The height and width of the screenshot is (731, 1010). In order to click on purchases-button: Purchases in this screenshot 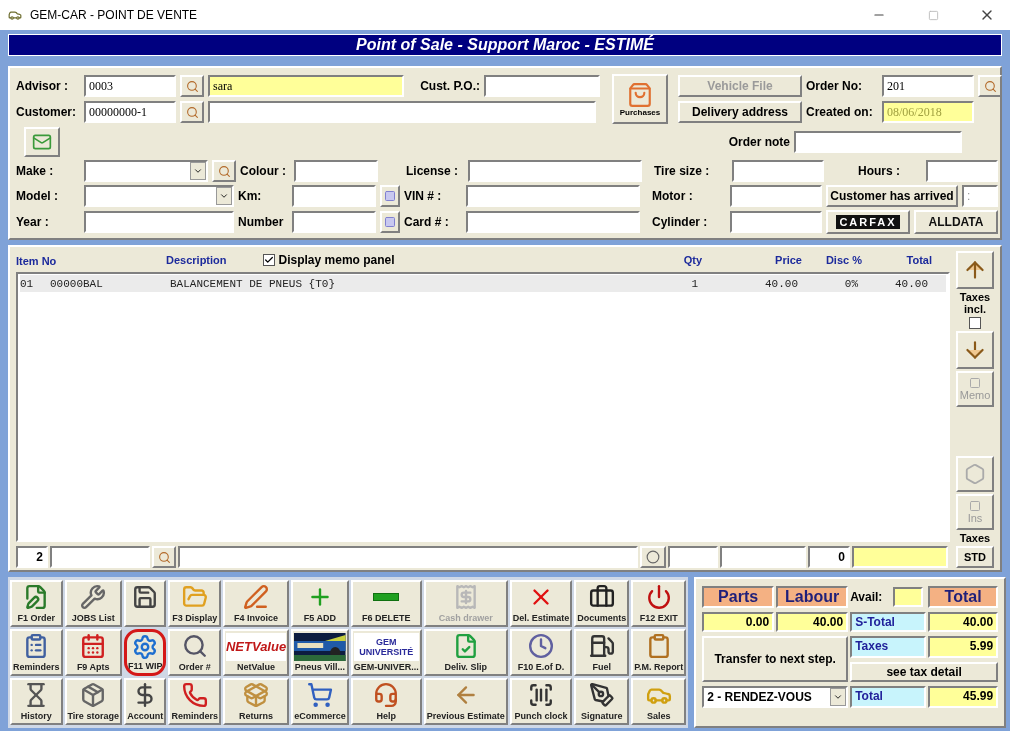, I will do `click(640, 99)`.